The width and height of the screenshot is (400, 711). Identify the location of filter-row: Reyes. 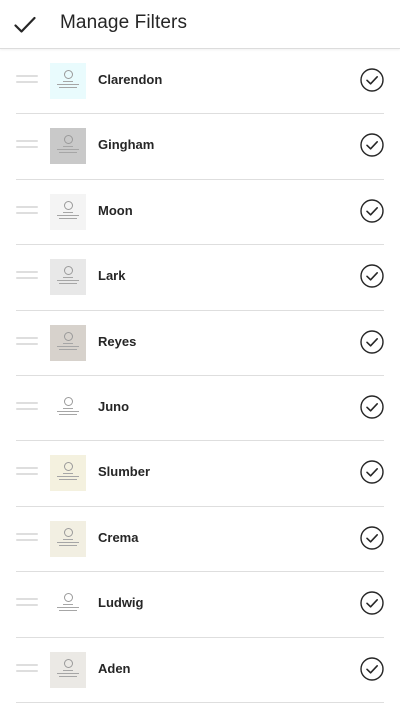
(200, 343).